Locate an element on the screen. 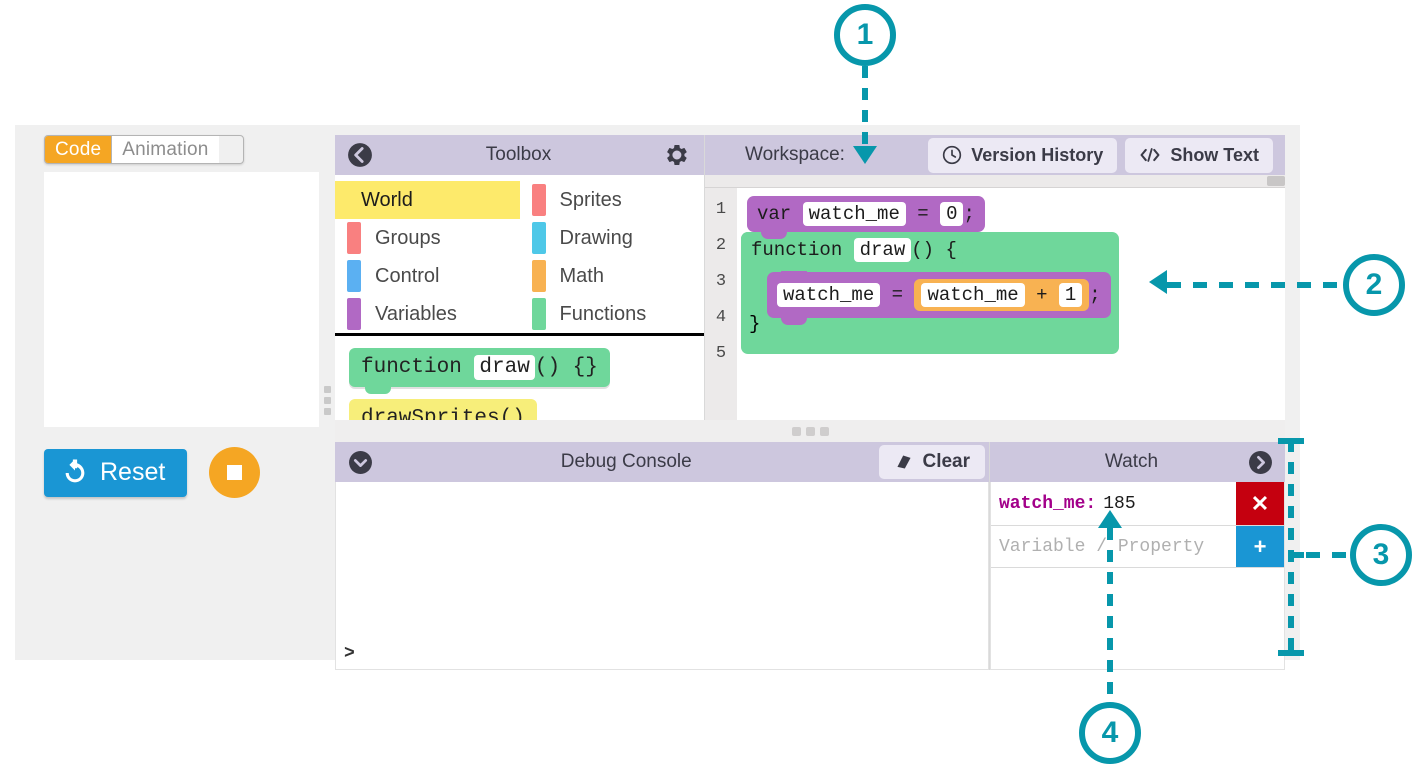 This screenshot has width=1412, height=772. category-label: Functions is located at coordinates (603, 313).